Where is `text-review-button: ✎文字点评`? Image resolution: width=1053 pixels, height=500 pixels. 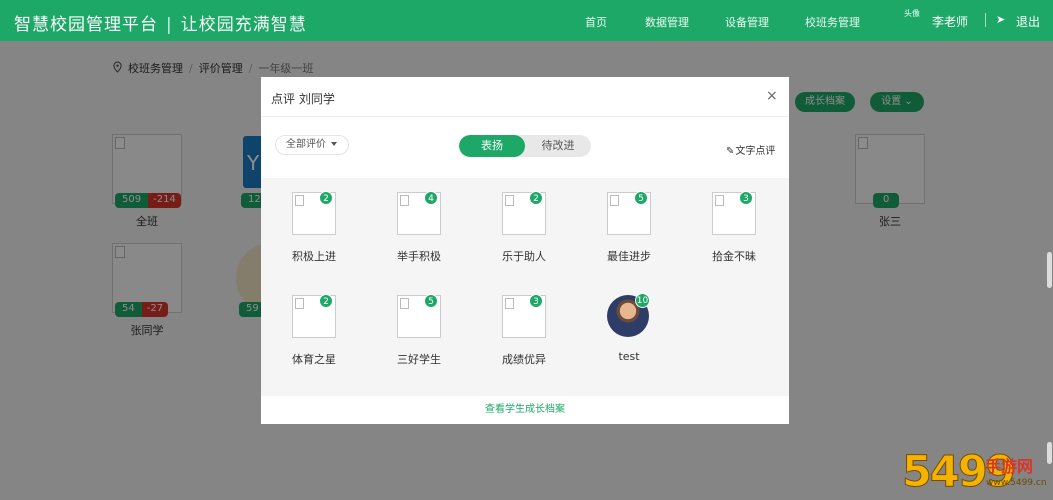 text-review-button: ✎文字点评 is located at coordinates (750, 149).